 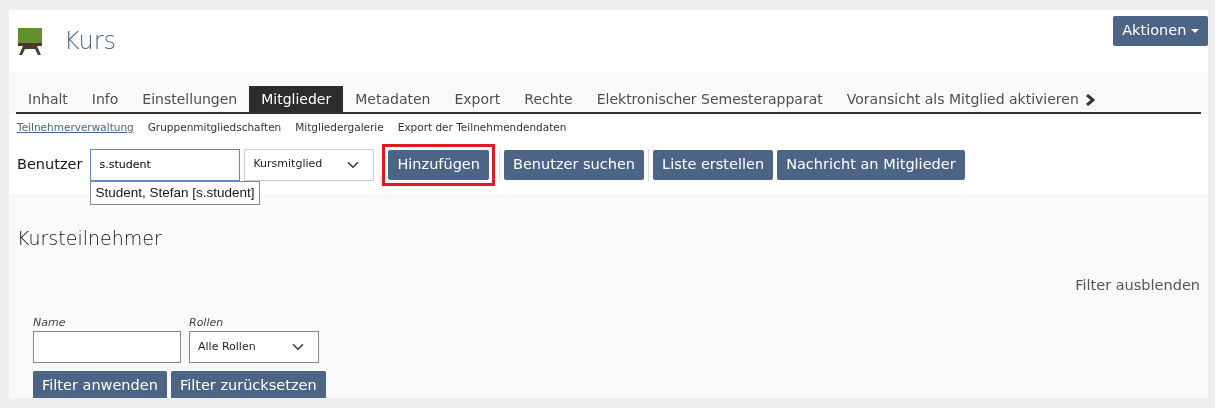 What do you see at coordinates (50, 164) in the screenshot?
I see `field-label: Benutzer` at bounding box center [50, 164].